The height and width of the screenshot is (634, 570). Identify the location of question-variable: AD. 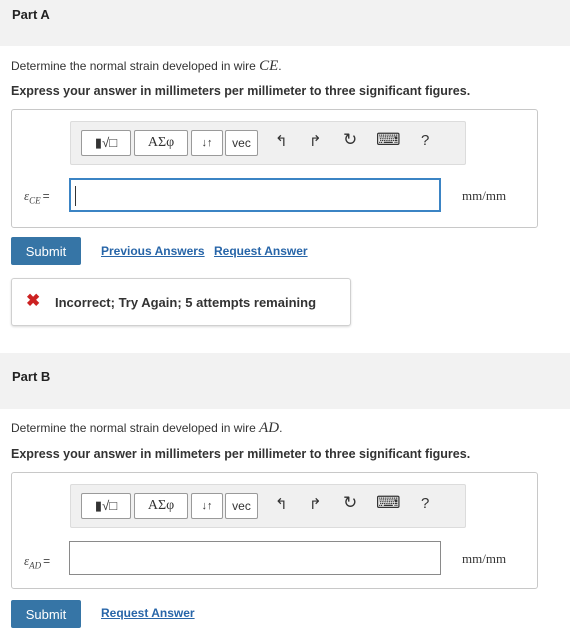
(269, 428).